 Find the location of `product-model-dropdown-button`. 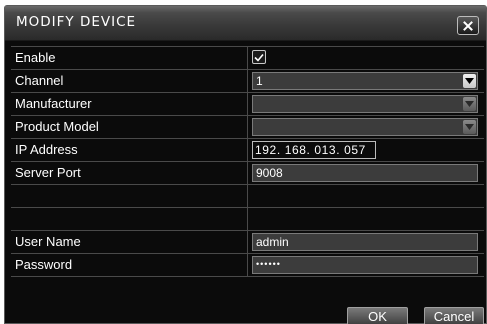

product-model-dropdown-button is located at coordinates (469, 127).